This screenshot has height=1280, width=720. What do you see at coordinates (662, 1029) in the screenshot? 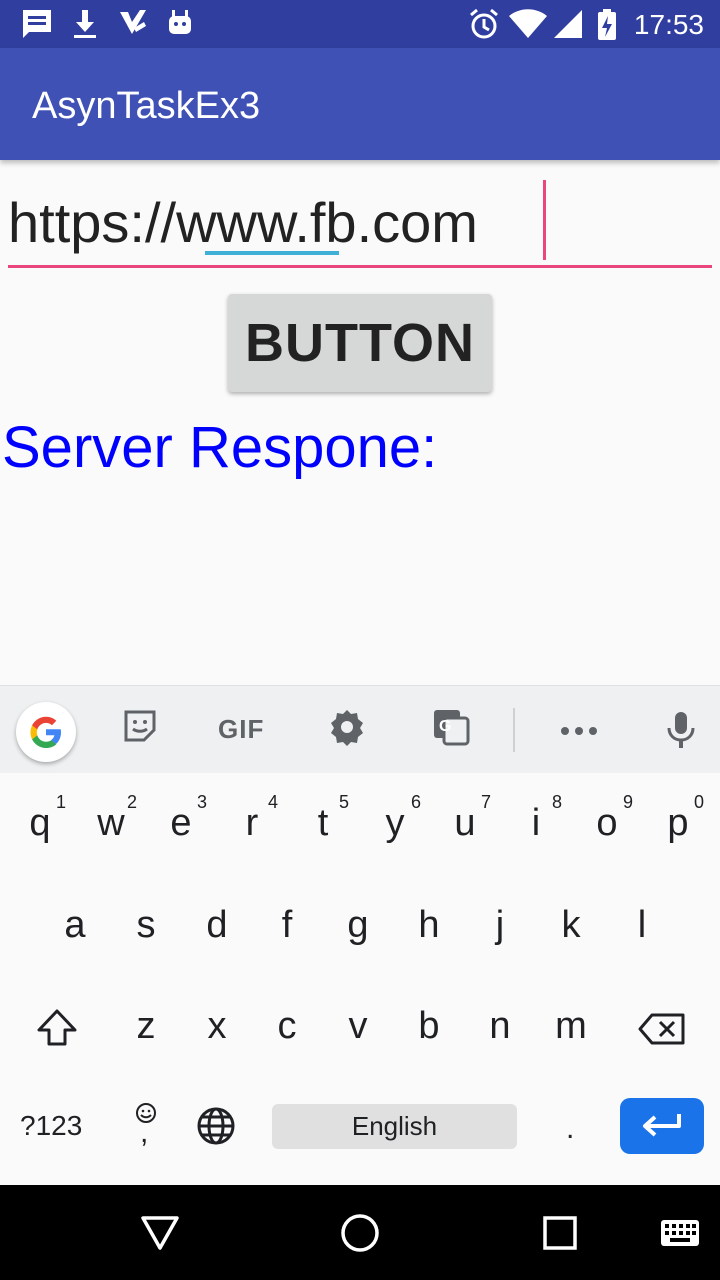
I see `backspace-icon` at bounding box center [662, 1029].